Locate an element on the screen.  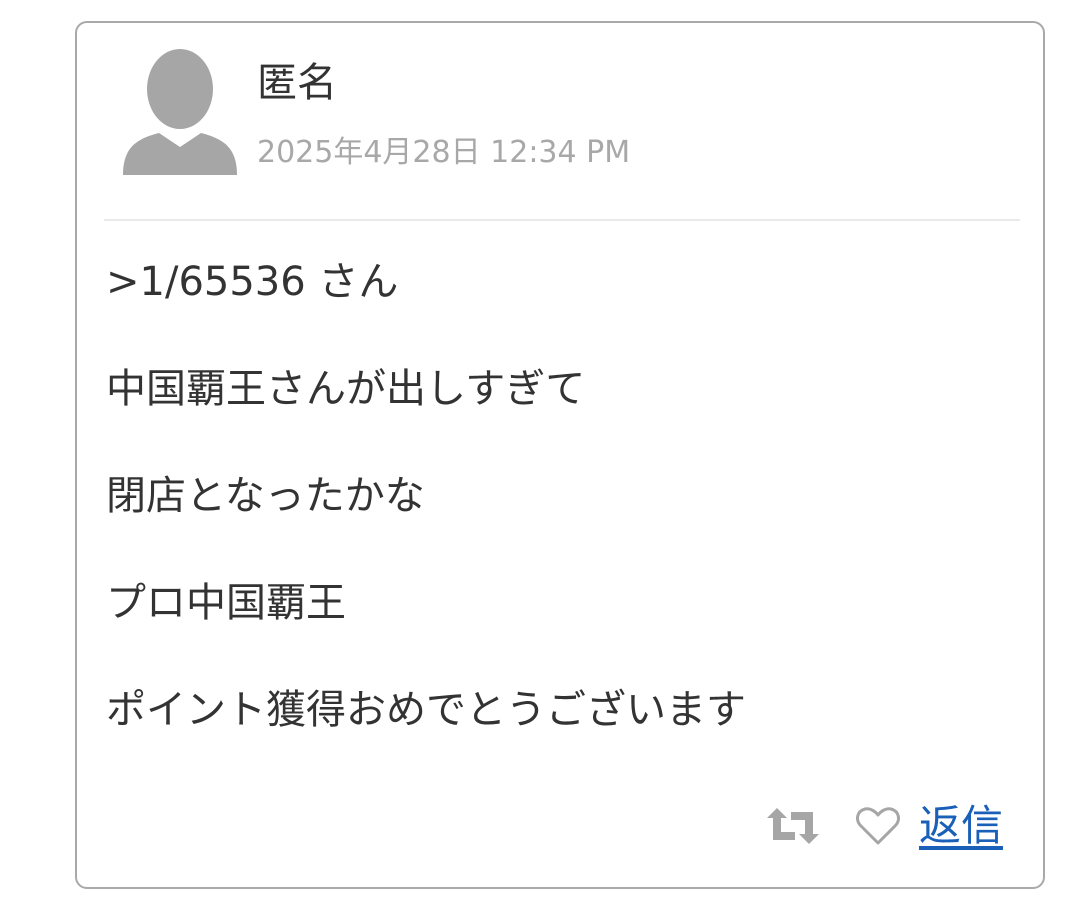
reply-link: 返信 is located at coordinates (961, 826).